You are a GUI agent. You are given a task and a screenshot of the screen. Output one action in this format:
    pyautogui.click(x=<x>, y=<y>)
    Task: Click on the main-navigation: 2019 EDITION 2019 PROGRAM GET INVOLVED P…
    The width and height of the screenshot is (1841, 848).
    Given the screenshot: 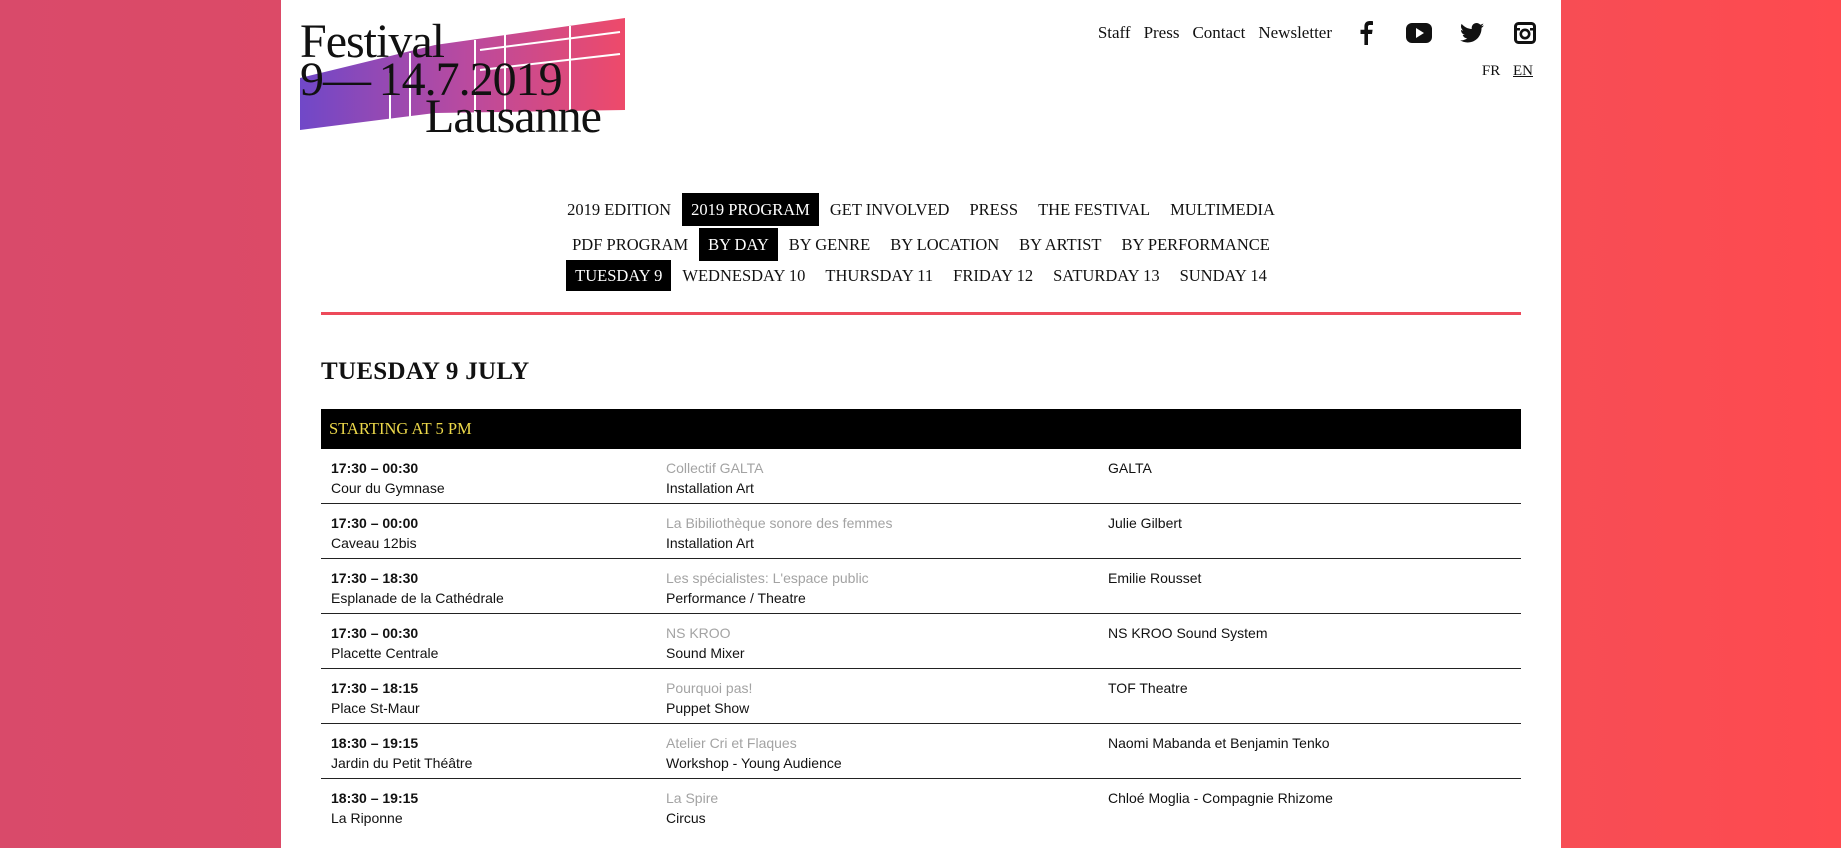 What is the action you would take?
    pyautogui.click(x=921, y=209)
    